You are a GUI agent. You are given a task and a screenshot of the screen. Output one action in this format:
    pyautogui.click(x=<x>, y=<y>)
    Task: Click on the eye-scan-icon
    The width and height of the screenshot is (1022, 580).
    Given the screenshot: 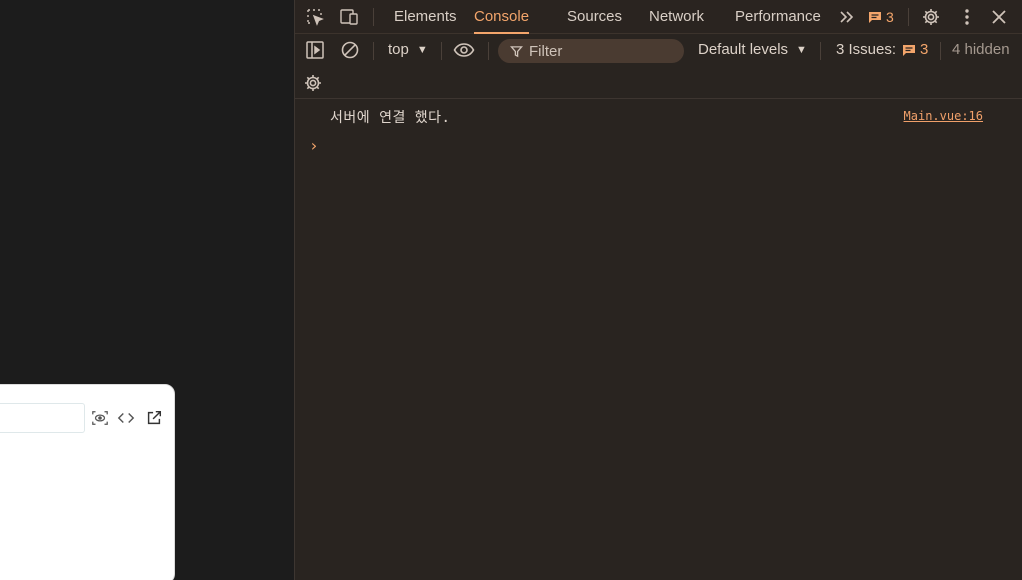 What is the action you would take?
    pyautogui.click(x=100, y=418)
    